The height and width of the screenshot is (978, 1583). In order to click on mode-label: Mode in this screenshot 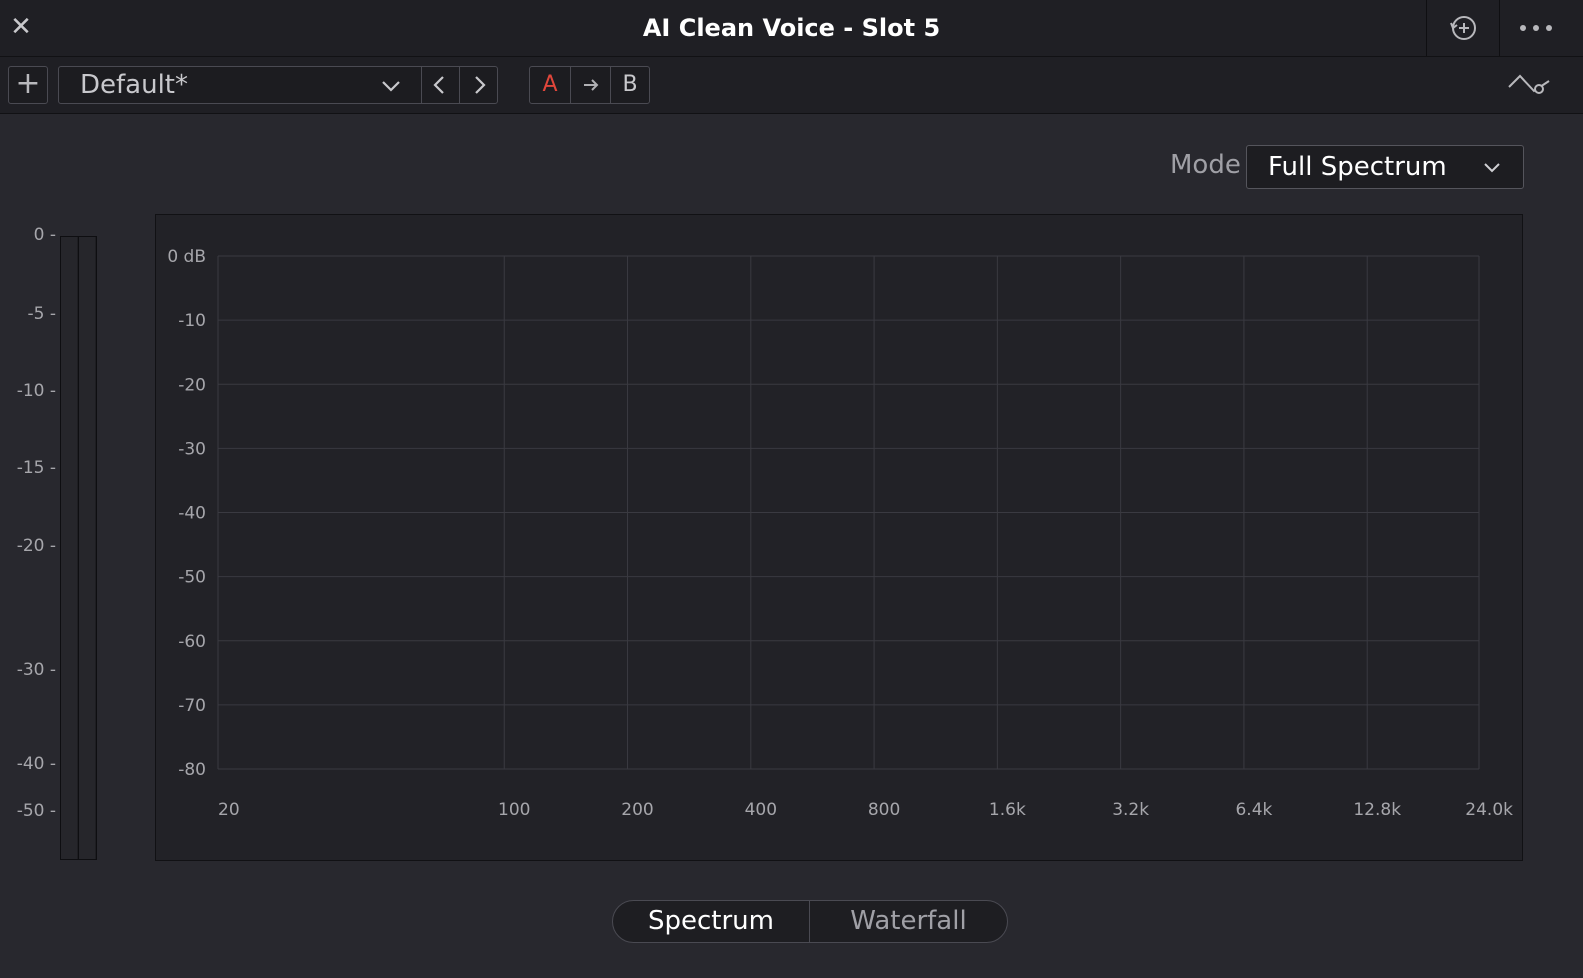, I will do `click(1205, 165)`.